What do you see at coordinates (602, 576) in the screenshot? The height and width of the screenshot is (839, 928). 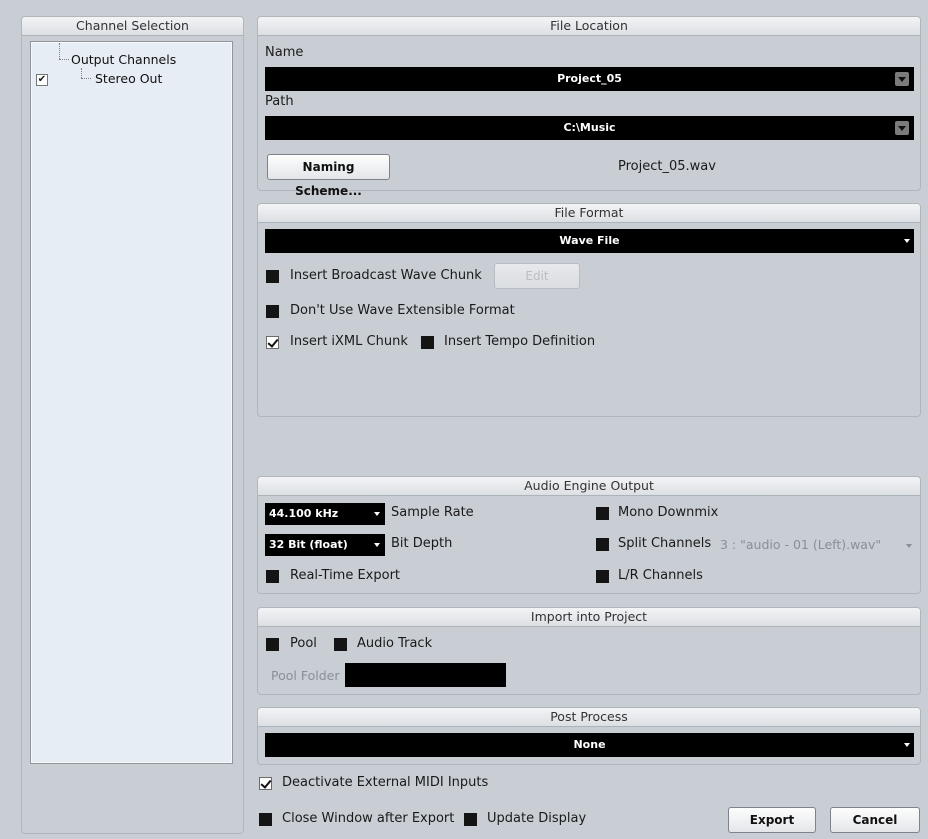 I see `lr-channels-checkbox` at bounding box center [602, 576].